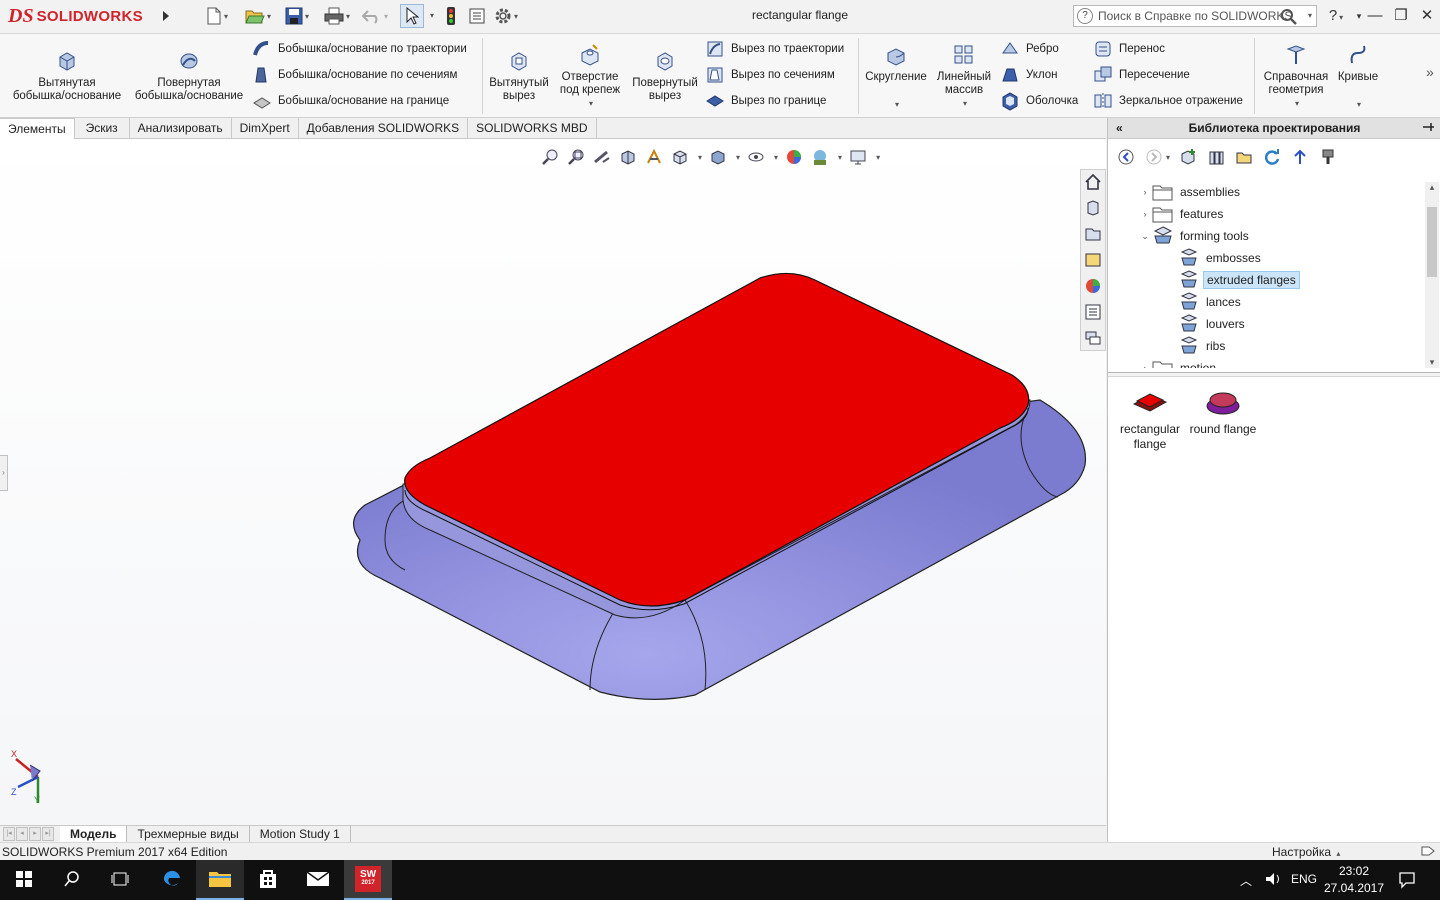  I want to click on view-settings-icon, so click(858, 157).